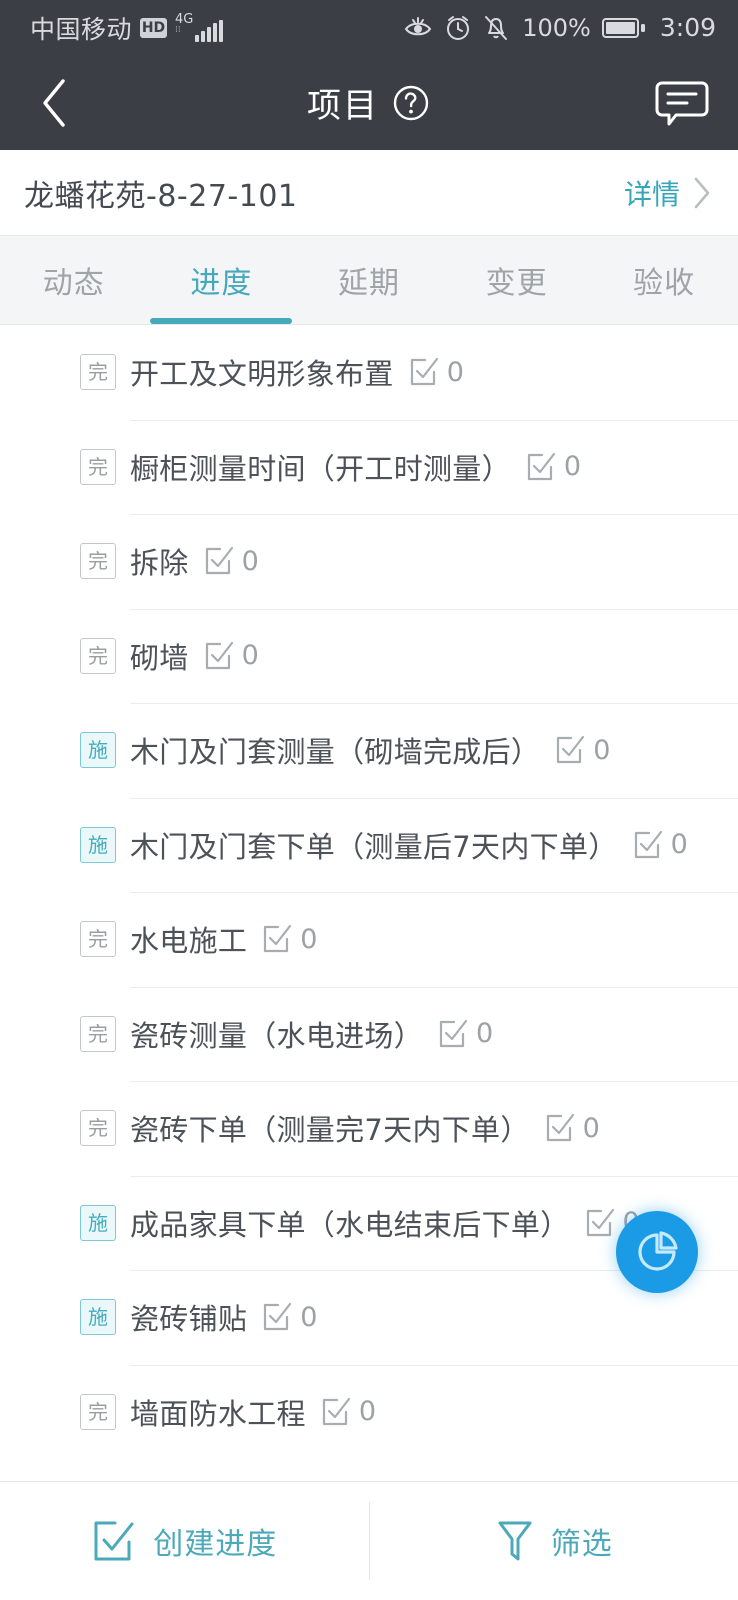 The width and height of the screenshot is (738, 1600). I want to click on statistics-fab-button, so click(657, 1252).